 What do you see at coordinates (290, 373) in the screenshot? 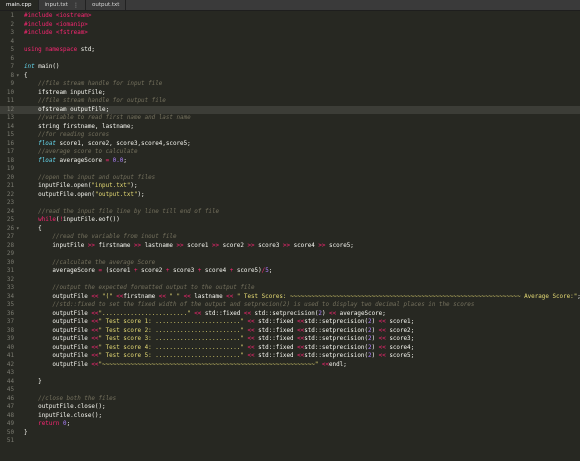
I see `code-line: 43` at bounding box center [290, 373].